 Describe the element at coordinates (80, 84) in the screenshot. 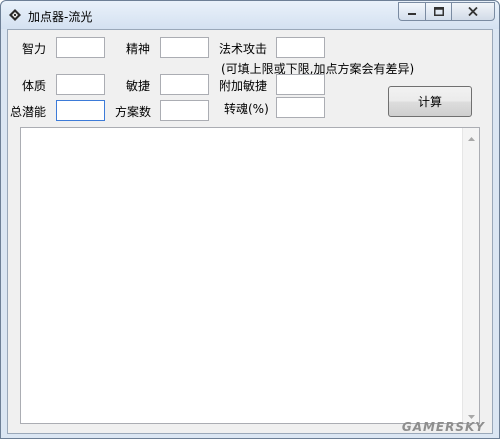

I see `tizhi-input` at that location.